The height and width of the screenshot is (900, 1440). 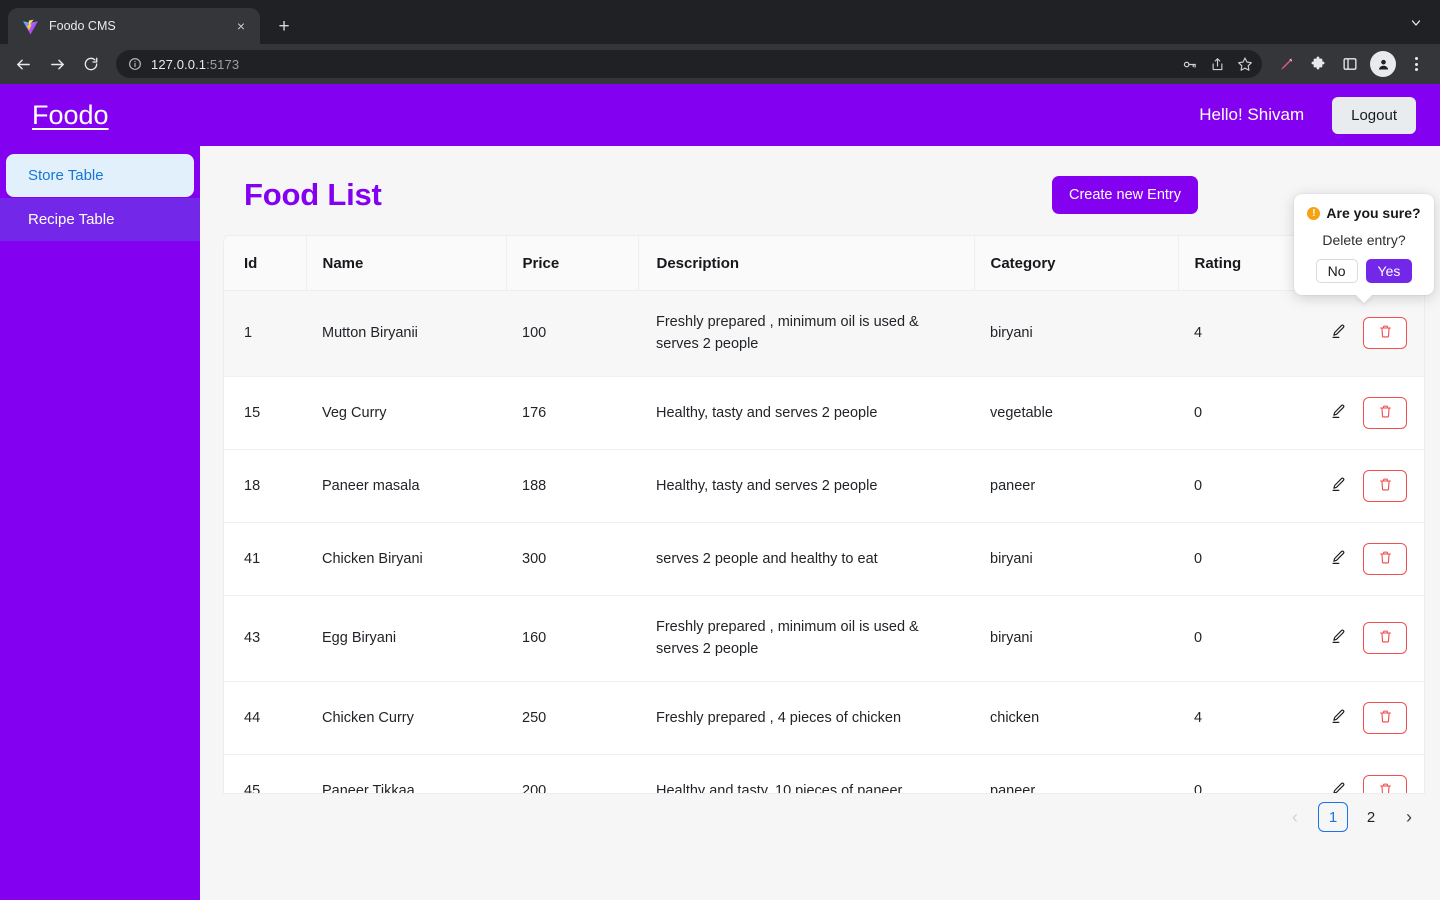 What do you see at coordinates (100, 523) in the screenshot?
I see `sidebar: Store Table Recipe Table` at bounding box center [100, 523].